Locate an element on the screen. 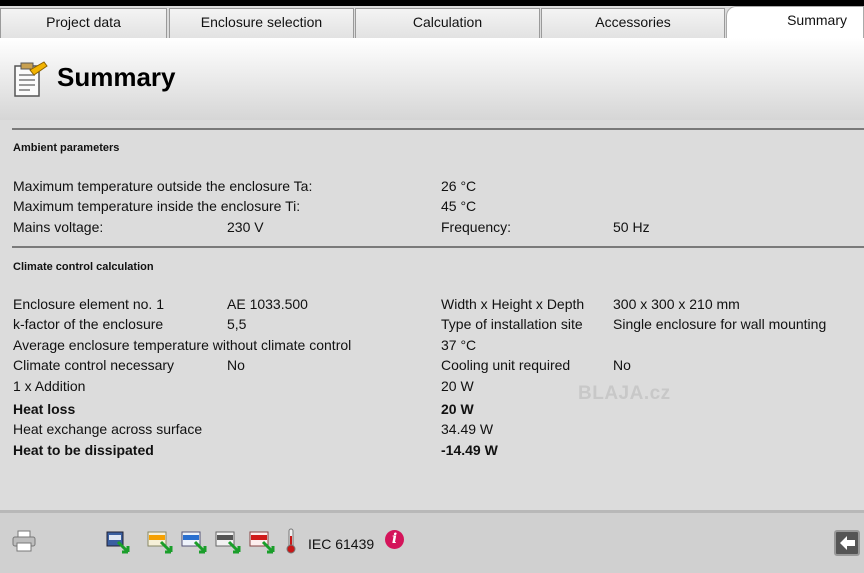 The width and height of the screenshot is (864, 573). tab-enclosure-selection: Enclosure selection is located at coordinates (261, 23).